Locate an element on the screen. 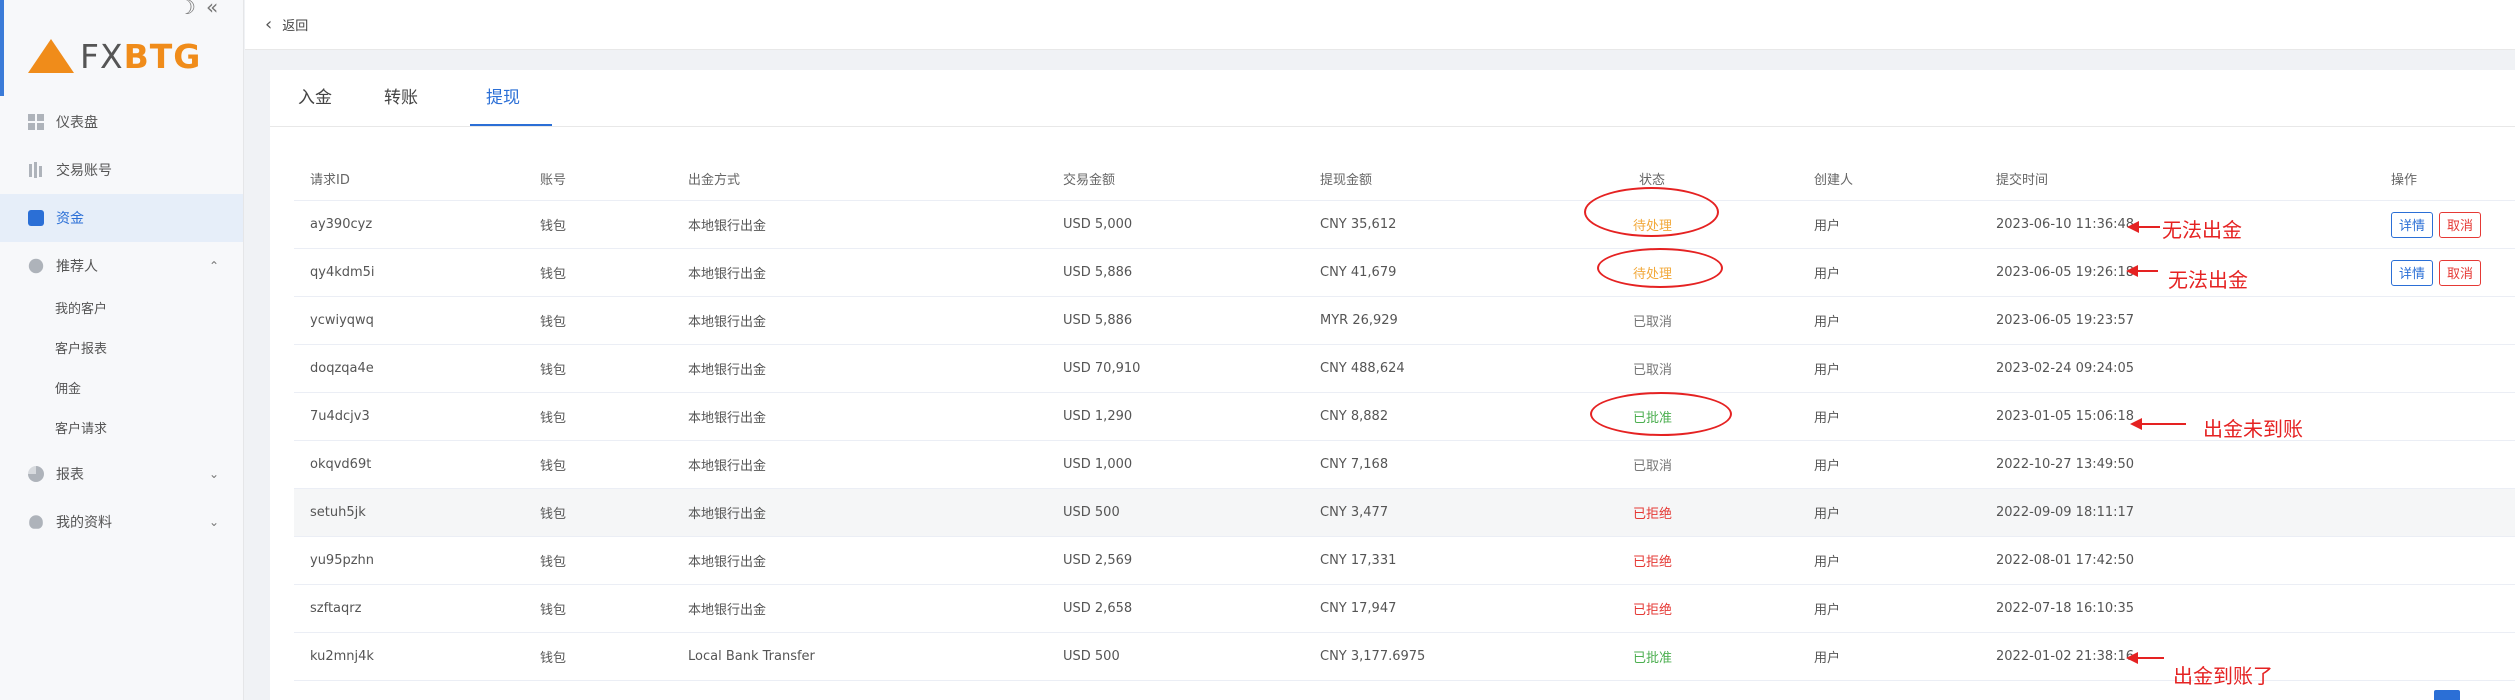  annotation-circle-row2-status is located at coordinates (1660, 268).